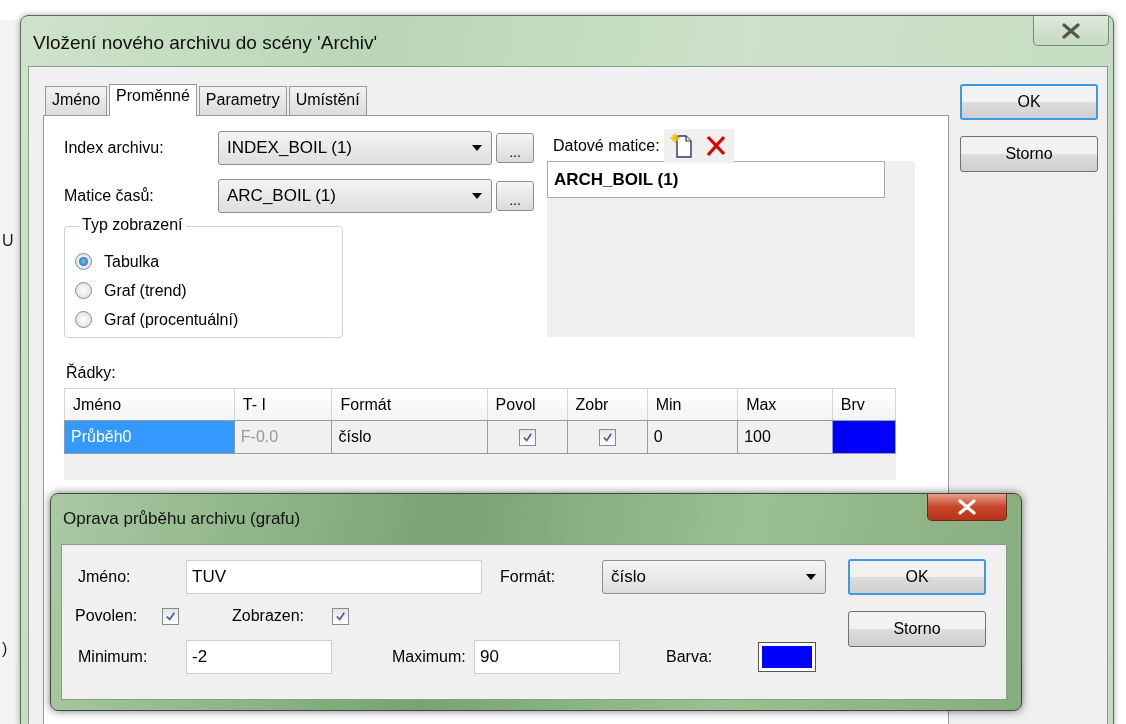  I want to click on column-header: Min, so click(692, 404).